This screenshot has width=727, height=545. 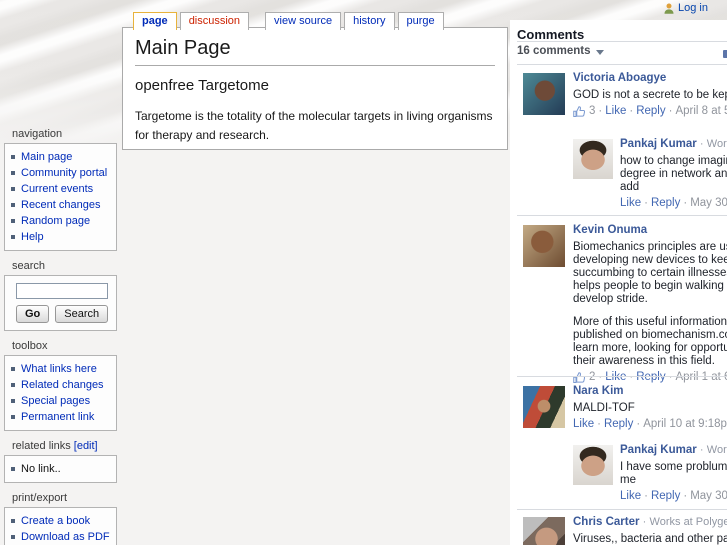 What do you see at coordinates (29, 266) in the screenshot?
I see `search-label: search` at bounding box center [29, 266].